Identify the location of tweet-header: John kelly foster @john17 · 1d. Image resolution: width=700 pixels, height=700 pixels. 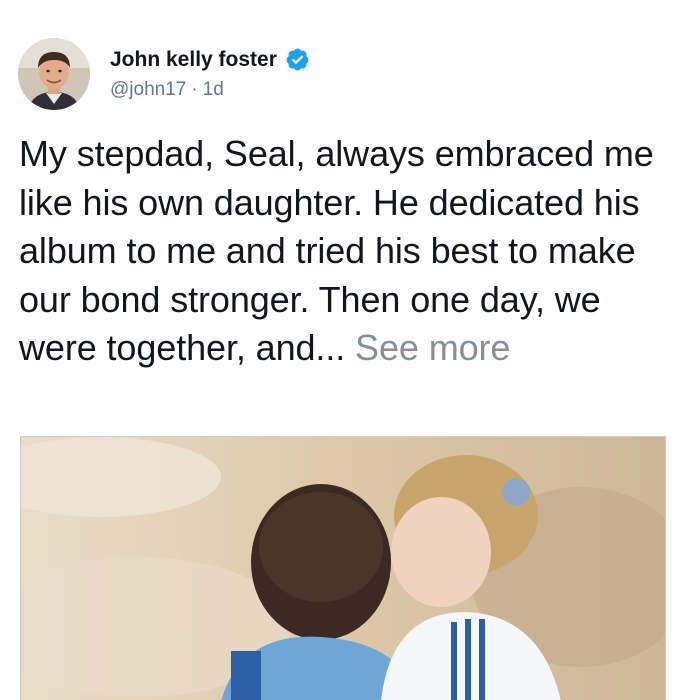
(164, 74).